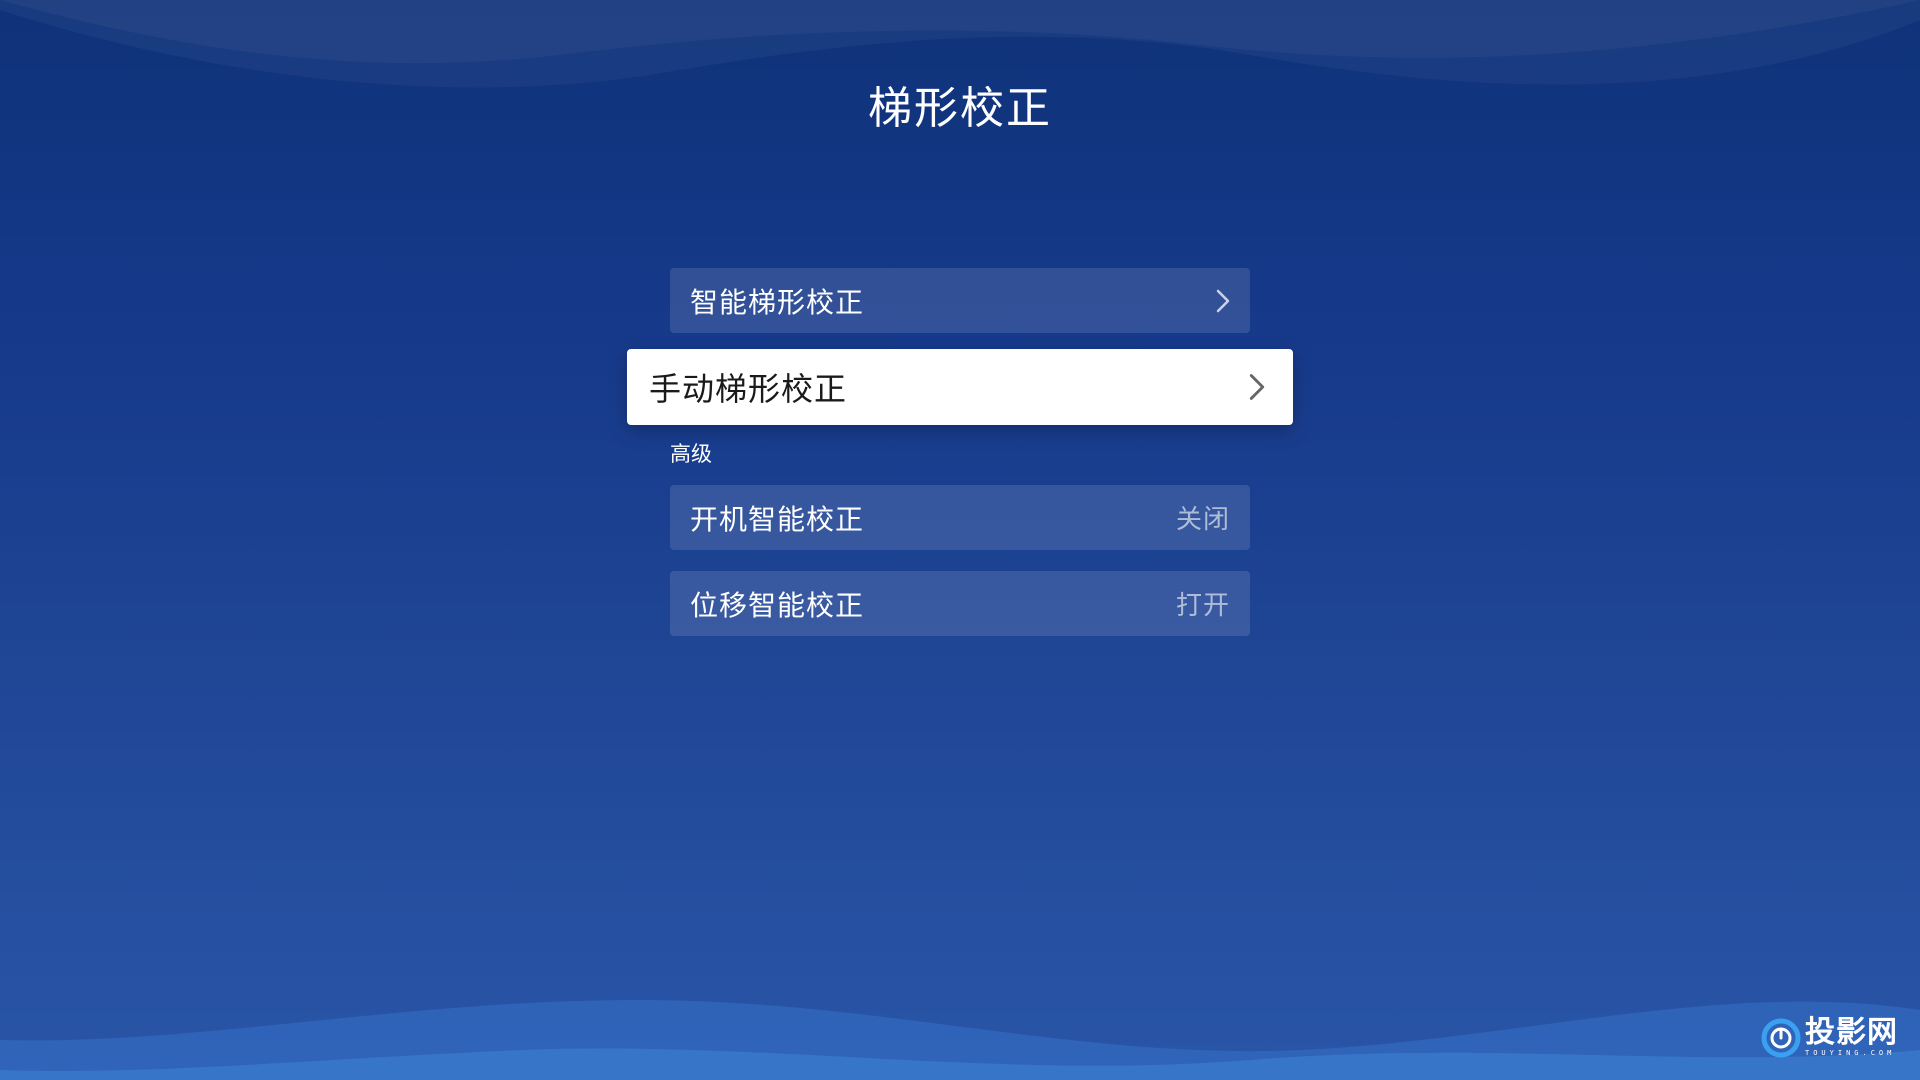  What do you see at coordinates (1850, 1053) in the screenshot?
I see `watermark-domain: TOUYING.COM` at bounding box center [1850, 1053].